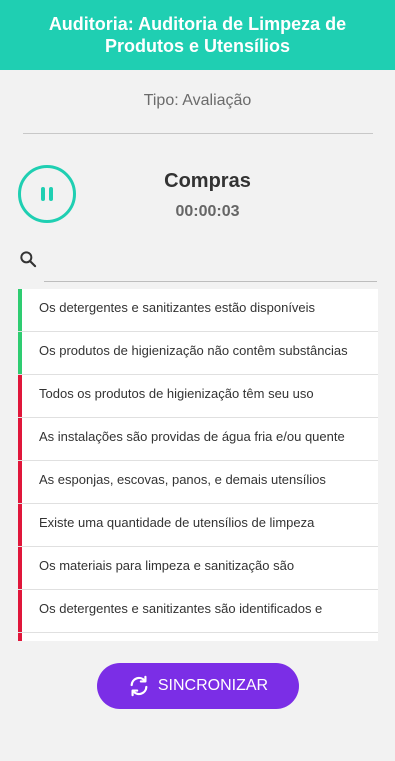 This screenshot has height=761, width=395. What do you see at coordinates (47, 194) in the screenshot?
I see `pause-button` at bounding box center [47, 194].